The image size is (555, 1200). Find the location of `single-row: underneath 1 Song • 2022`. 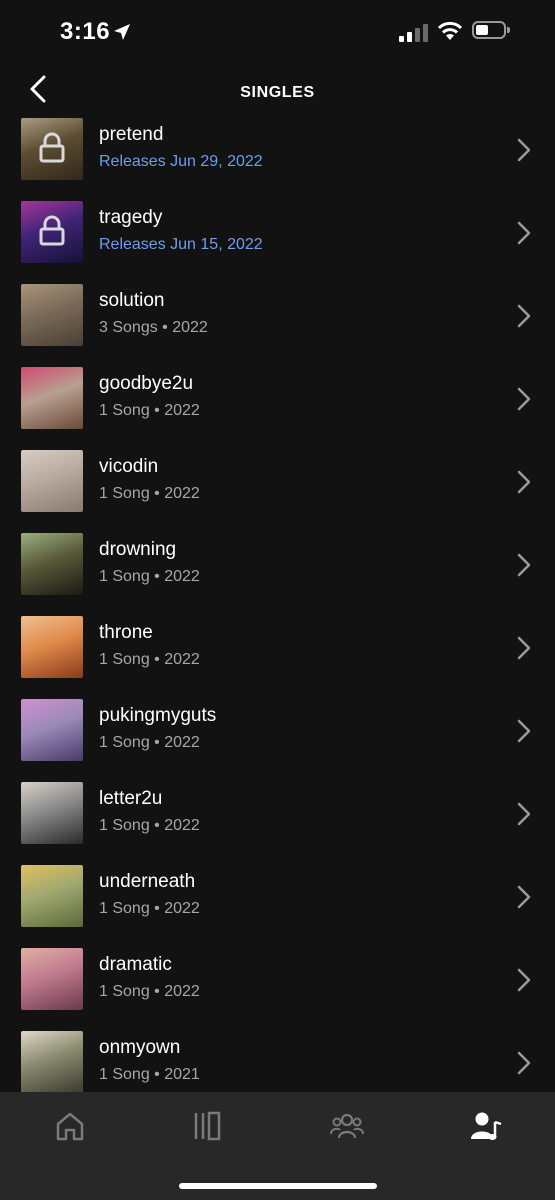

single-row: underneath 1 Song • 2022 is located at coordinates (277, 904).